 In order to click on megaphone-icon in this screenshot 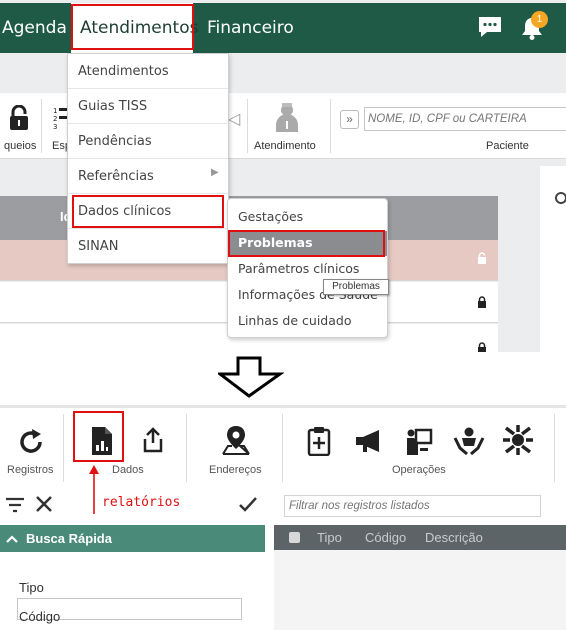, I will do `click(369, 443)`.